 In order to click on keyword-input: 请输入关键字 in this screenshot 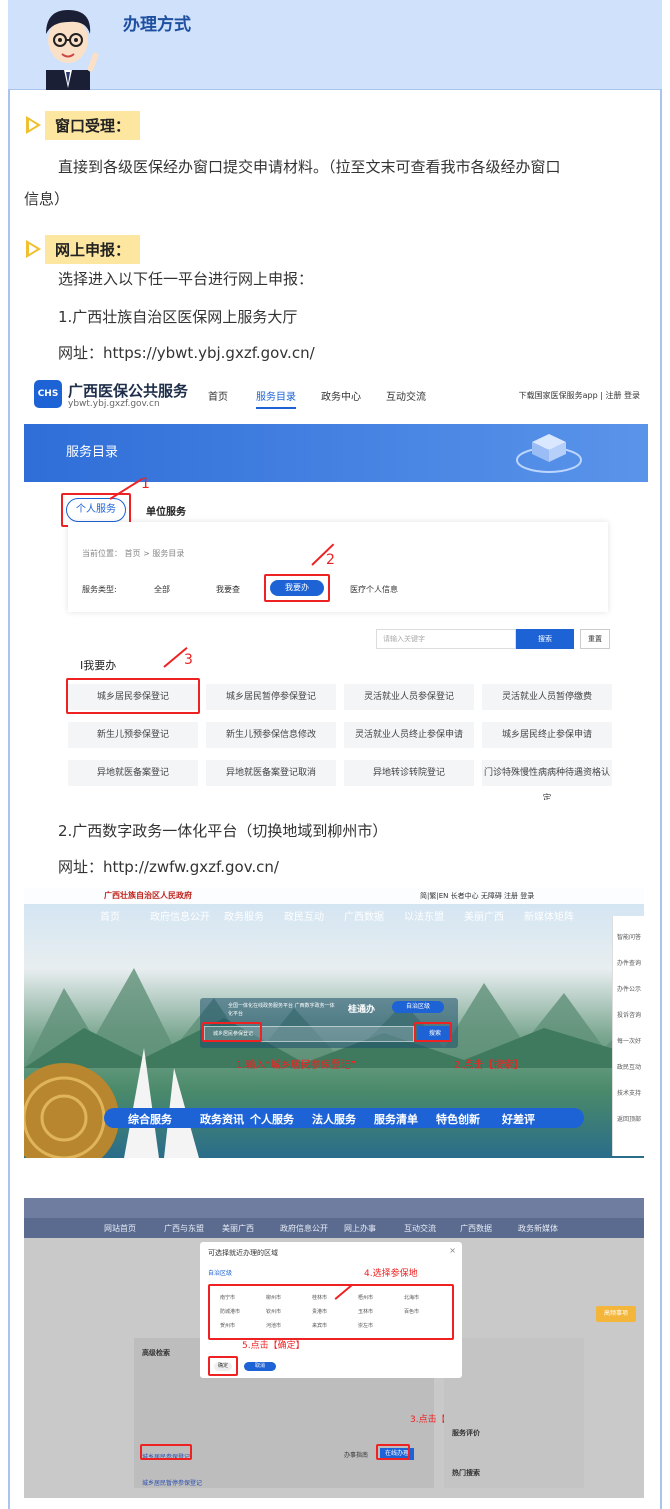, I will do `click(446, 639)`.